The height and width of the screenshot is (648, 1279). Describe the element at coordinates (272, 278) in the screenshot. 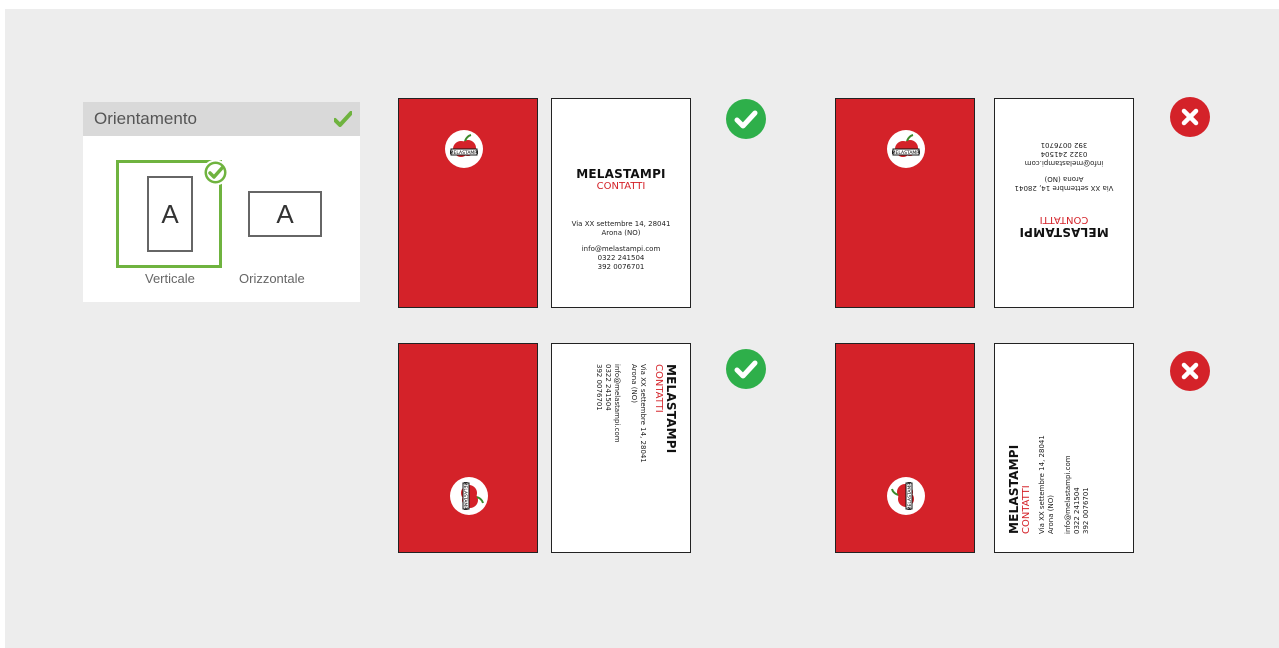

I see `option-label-horizontal: Orizzontale` at that location.